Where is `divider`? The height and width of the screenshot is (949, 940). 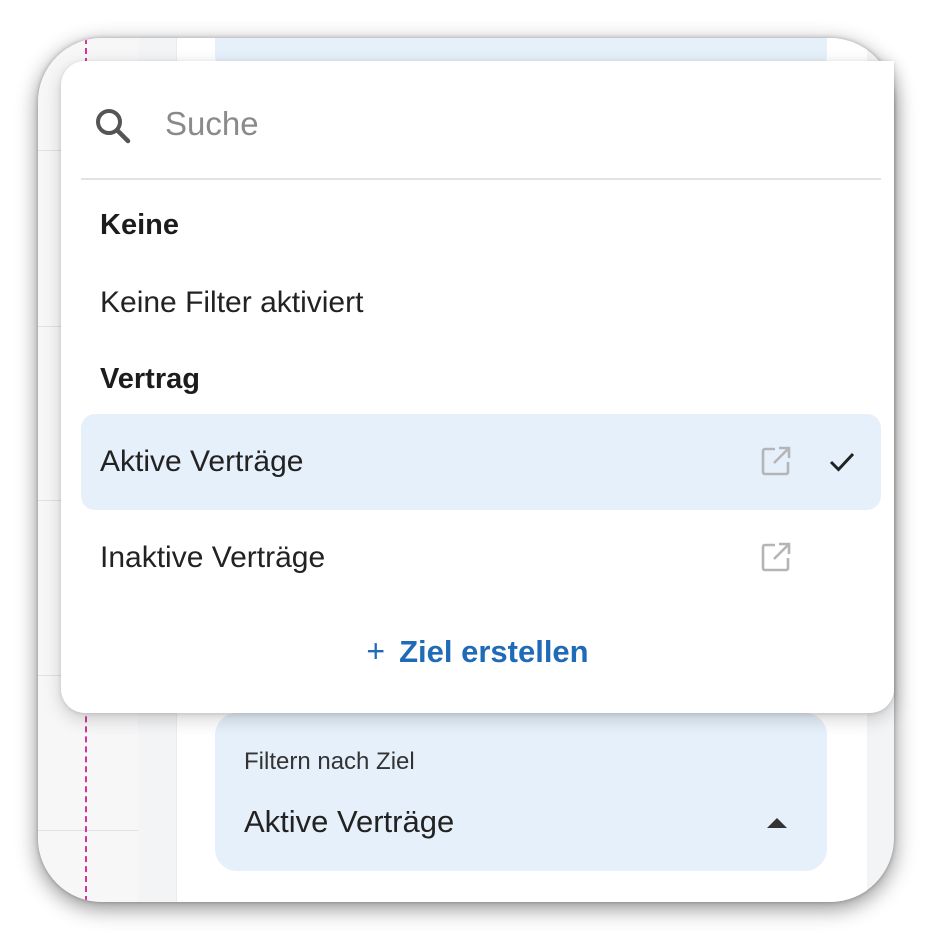
divider is located at coordinates (88, 830).